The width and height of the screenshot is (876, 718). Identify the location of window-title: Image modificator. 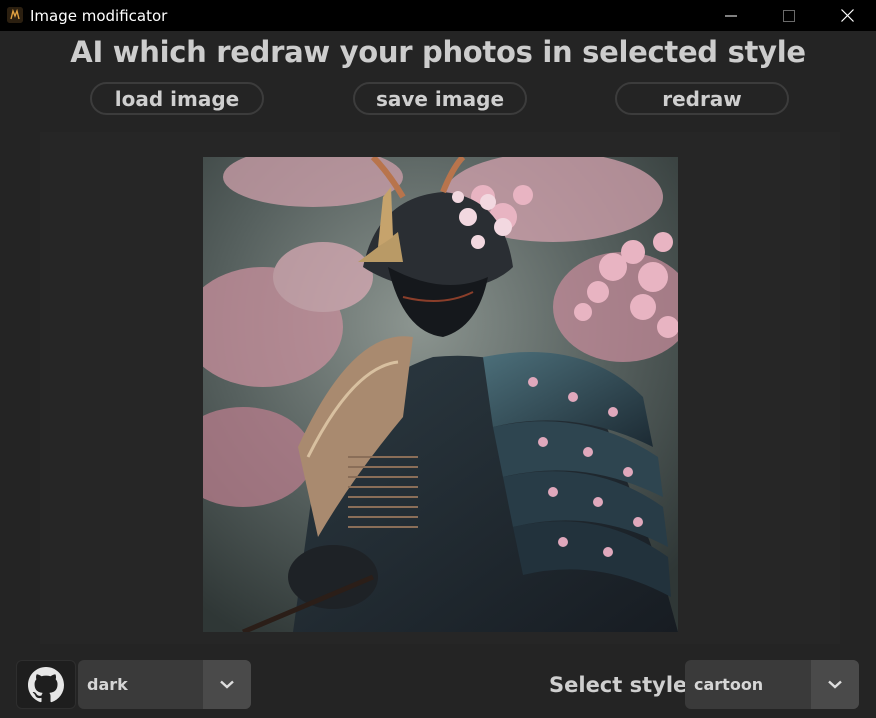
(99, 16).